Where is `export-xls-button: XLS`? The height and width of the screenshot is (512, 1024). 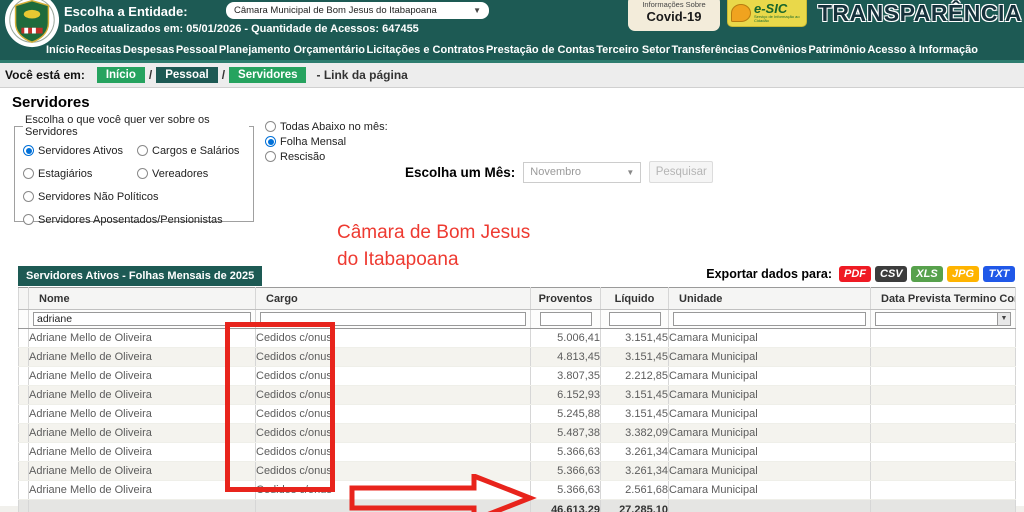 export-xls-button: XLS is located at coordinates (927, 274).